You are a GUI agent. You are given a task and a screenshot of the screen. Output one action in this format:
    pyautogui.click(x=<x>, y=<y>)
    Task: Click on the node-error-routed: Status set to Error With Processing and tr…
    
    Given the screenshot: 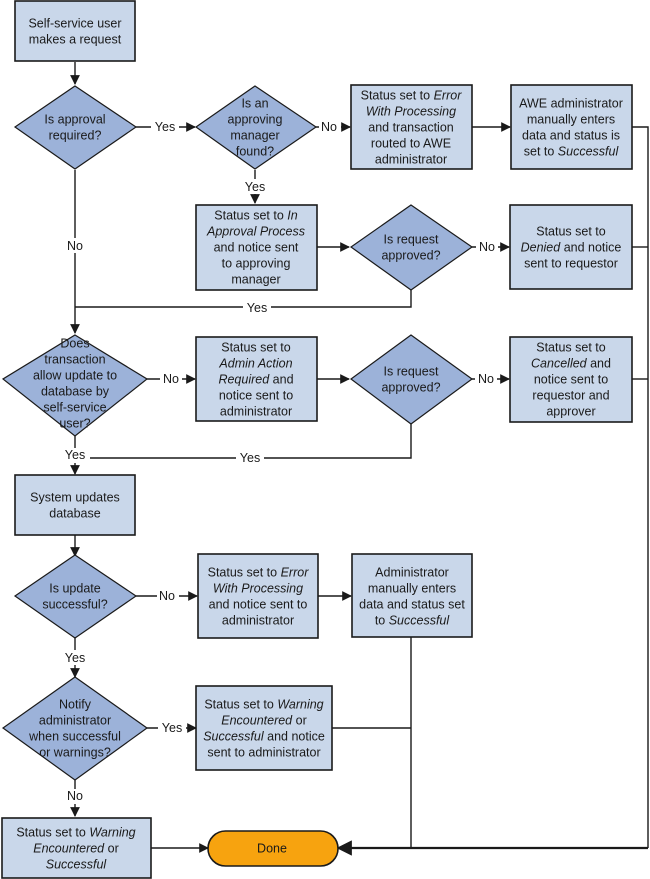 What is the action you would take?
    pyautogui.click(x=411, y=127)
    